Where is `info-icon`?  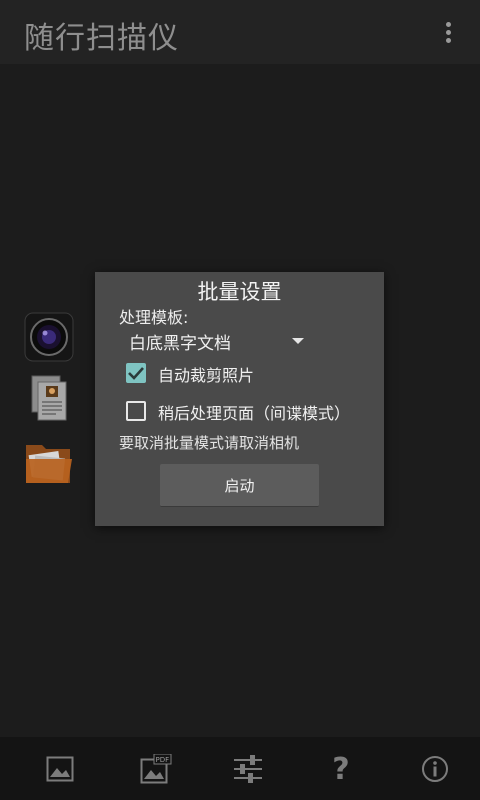 info-icon is located at coordinates (435, 769).